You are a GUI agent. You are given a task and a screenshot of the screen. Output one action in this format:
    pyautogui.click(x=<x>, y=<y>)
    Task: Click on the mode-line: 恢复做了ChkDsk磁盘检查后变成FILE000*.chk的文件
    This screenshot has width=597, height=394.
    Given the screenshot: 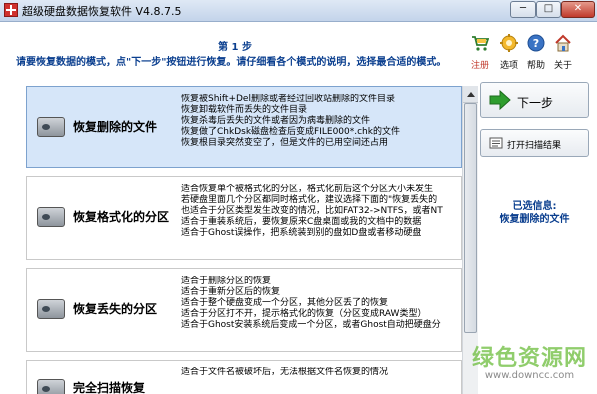 What is the action you would take?
    pyautogui.click(x=290, y=132)
    